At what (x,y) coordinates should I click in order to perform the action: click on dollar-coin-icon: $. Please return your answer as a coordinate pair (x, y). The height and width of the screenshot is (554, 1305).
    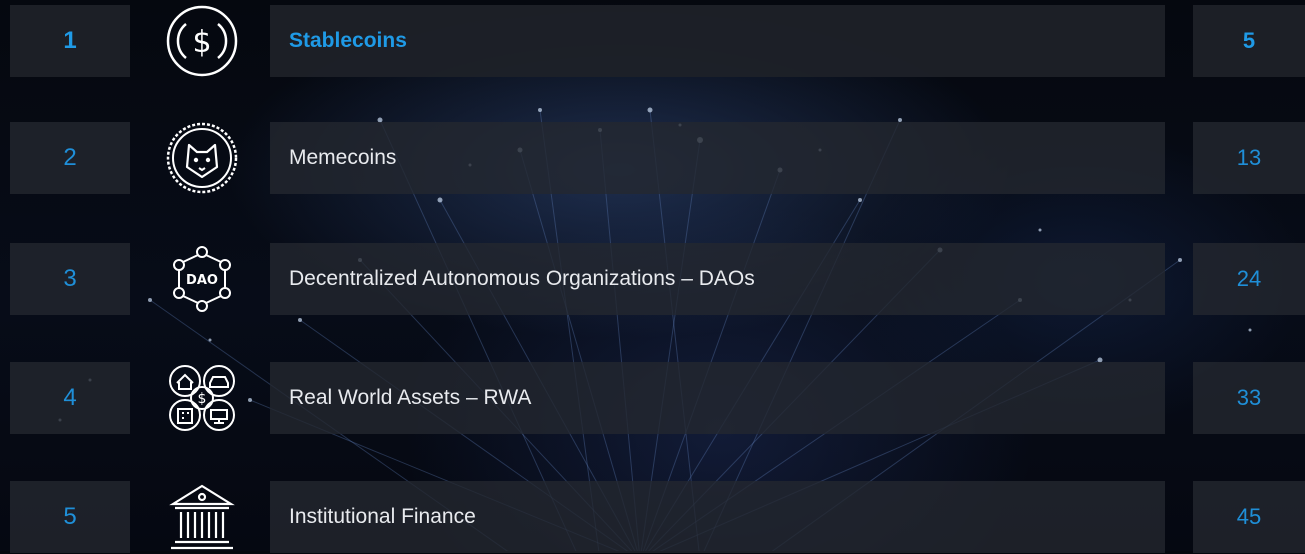
    Looking at the image, I should click on (202, 41).